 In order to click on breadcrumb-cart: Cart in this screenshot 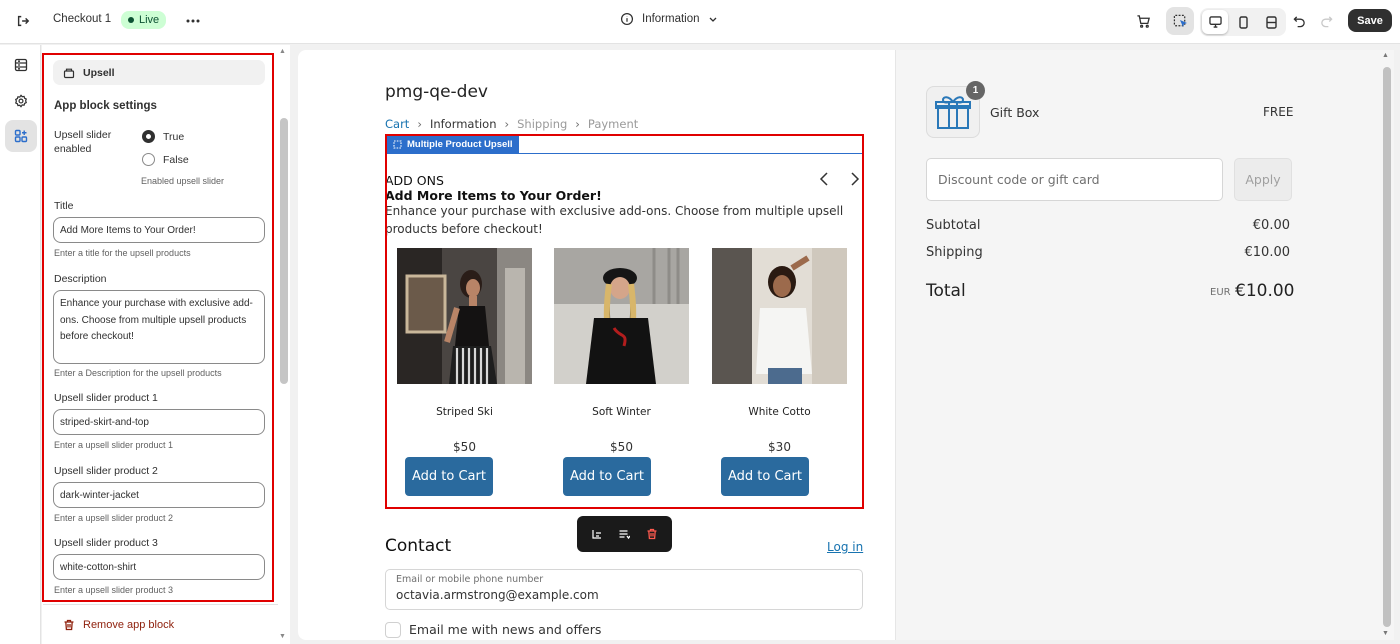, I will do `click(397, 124)`.